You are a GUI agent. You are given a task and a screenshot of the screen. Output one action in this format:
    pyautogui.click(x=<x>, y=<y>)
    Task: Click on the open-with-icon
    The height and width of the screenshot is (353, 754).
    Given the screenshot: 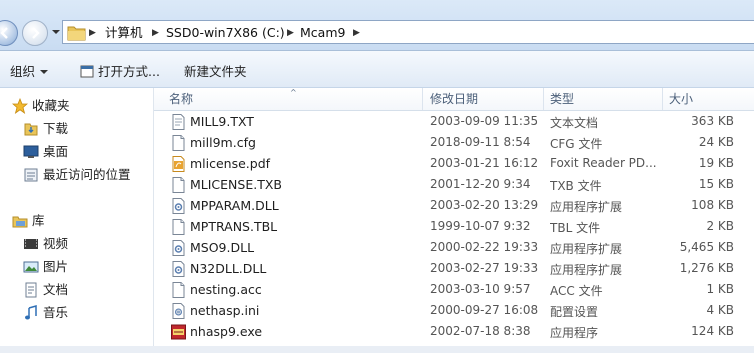 What is the action you would take?
    pyautogui.click(x=87, y=71)
    